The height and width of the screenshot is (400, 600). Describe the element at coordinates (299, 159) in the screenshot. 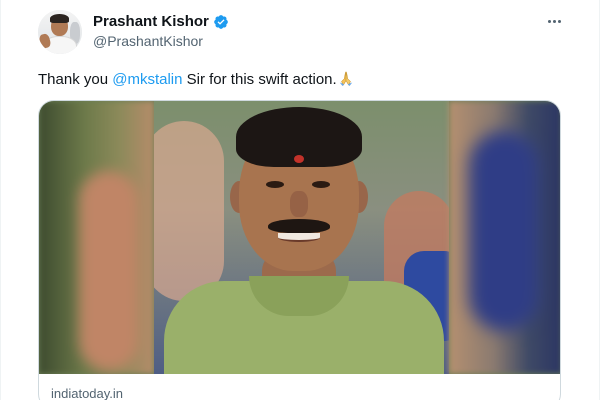

I see `person-tilak` at that location.